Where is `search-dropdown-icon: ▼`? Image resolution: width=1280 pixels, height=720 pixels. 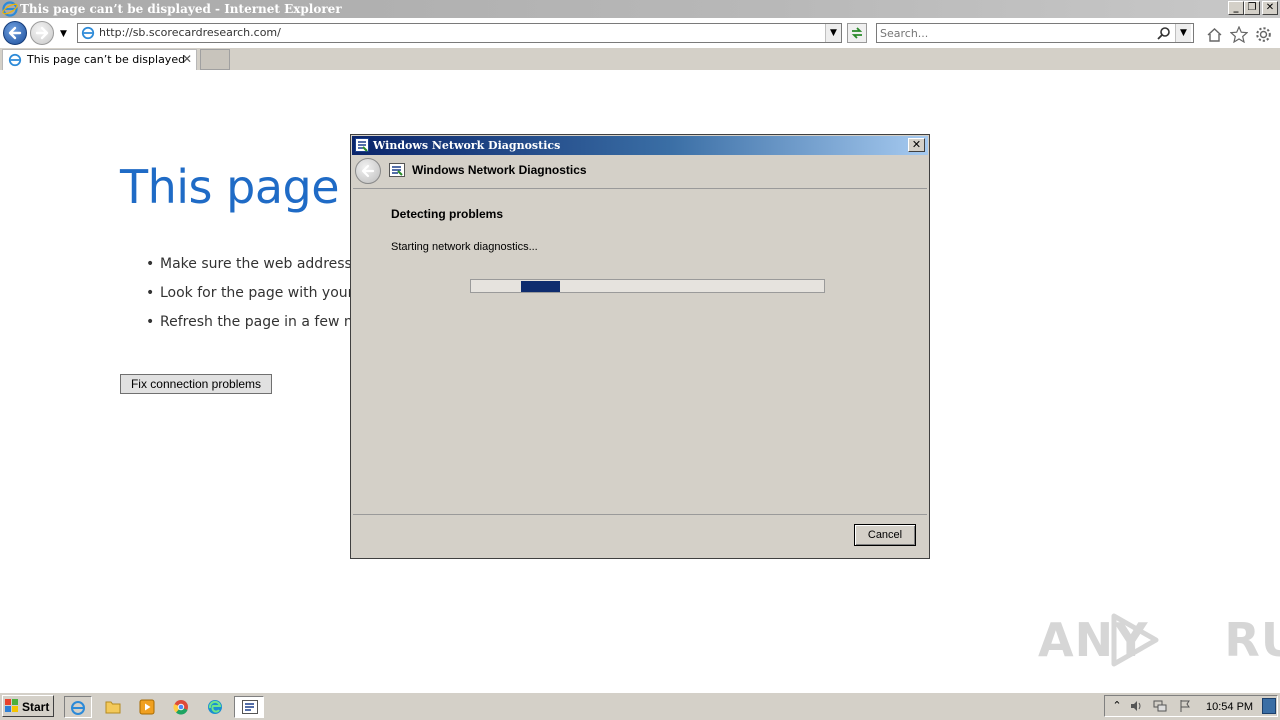 search-dropdown-icon: ▼ is located at coordinates (1183, 33).